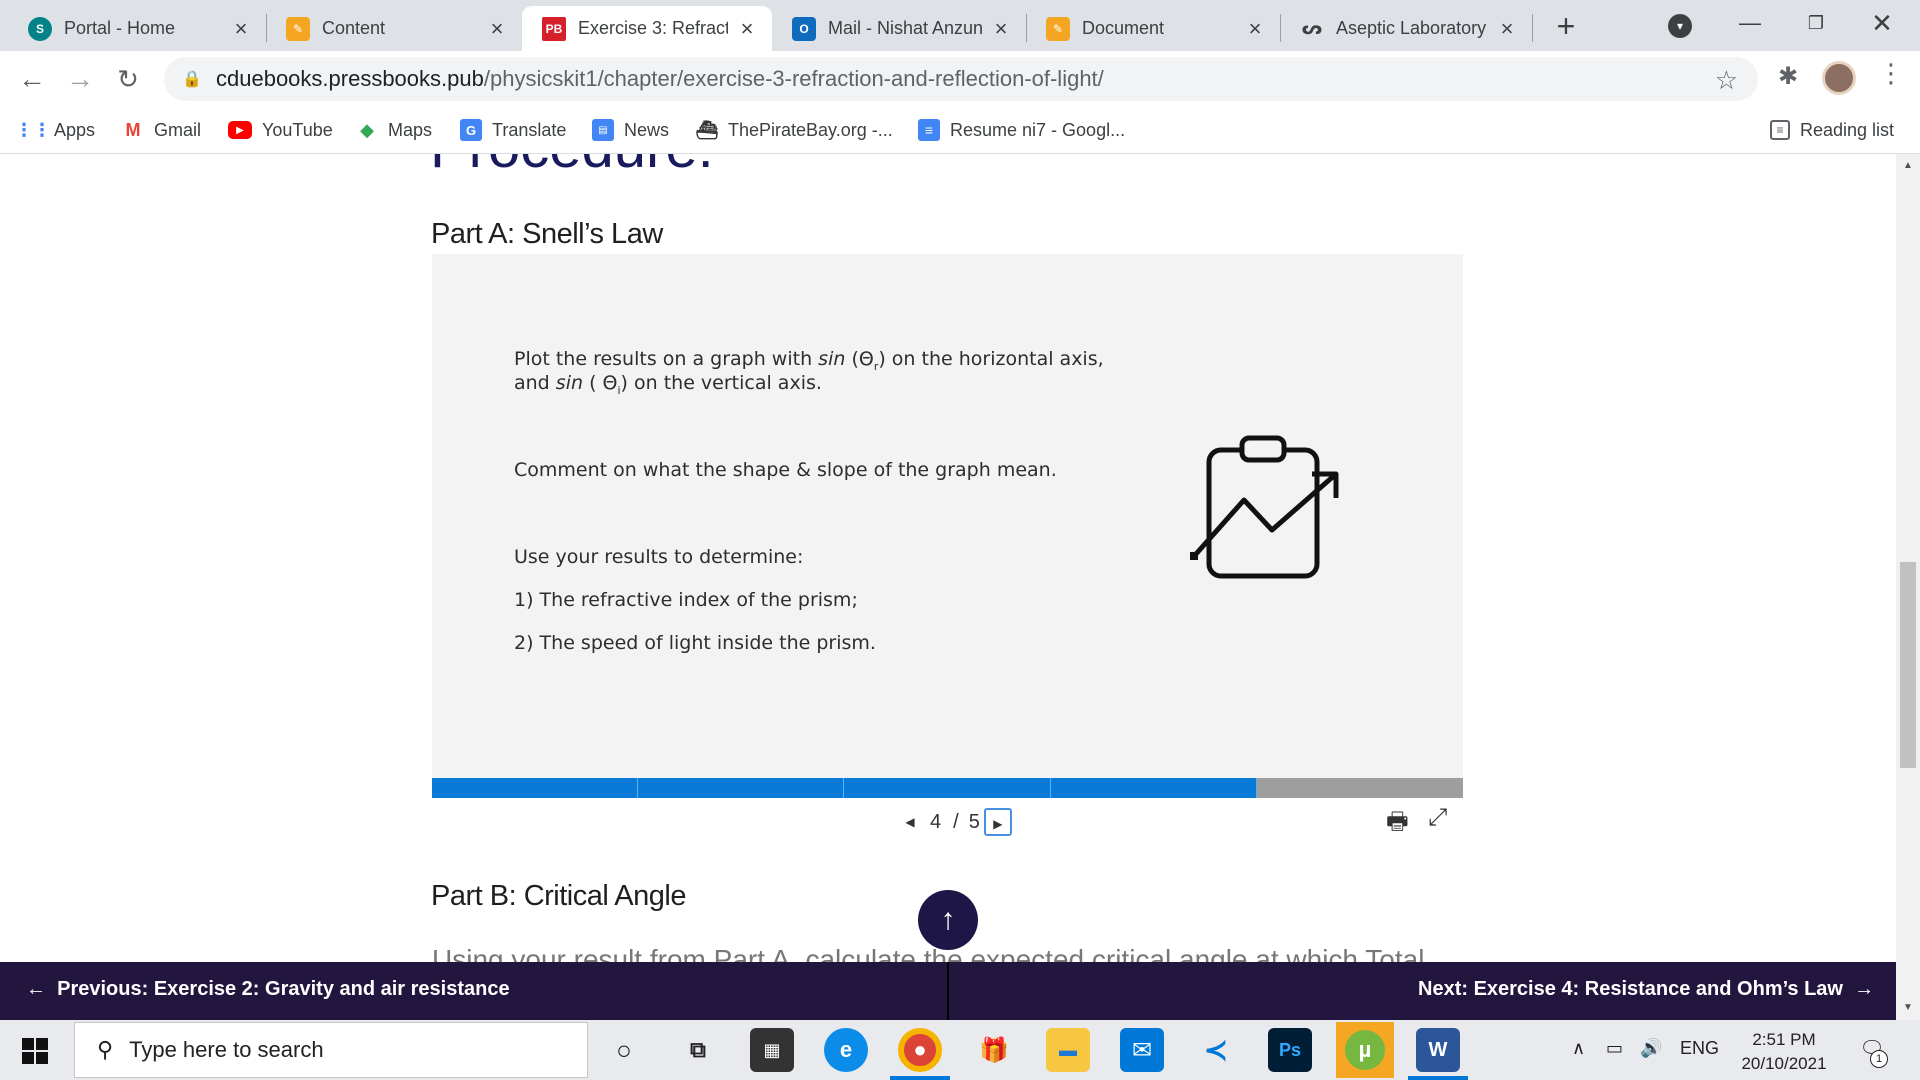  Describe the element at coordinates (1438, 1078) in the screenshot. I see `word-active-indicator` at that location.